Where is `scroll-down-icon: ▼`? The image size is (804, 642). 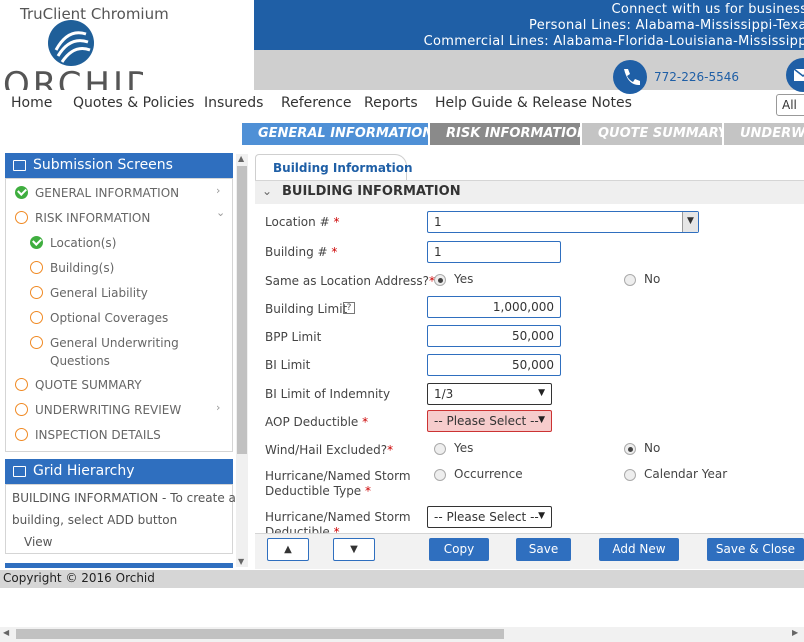 scroll-down-icon: ▼ is located at coordinates (241, 561).